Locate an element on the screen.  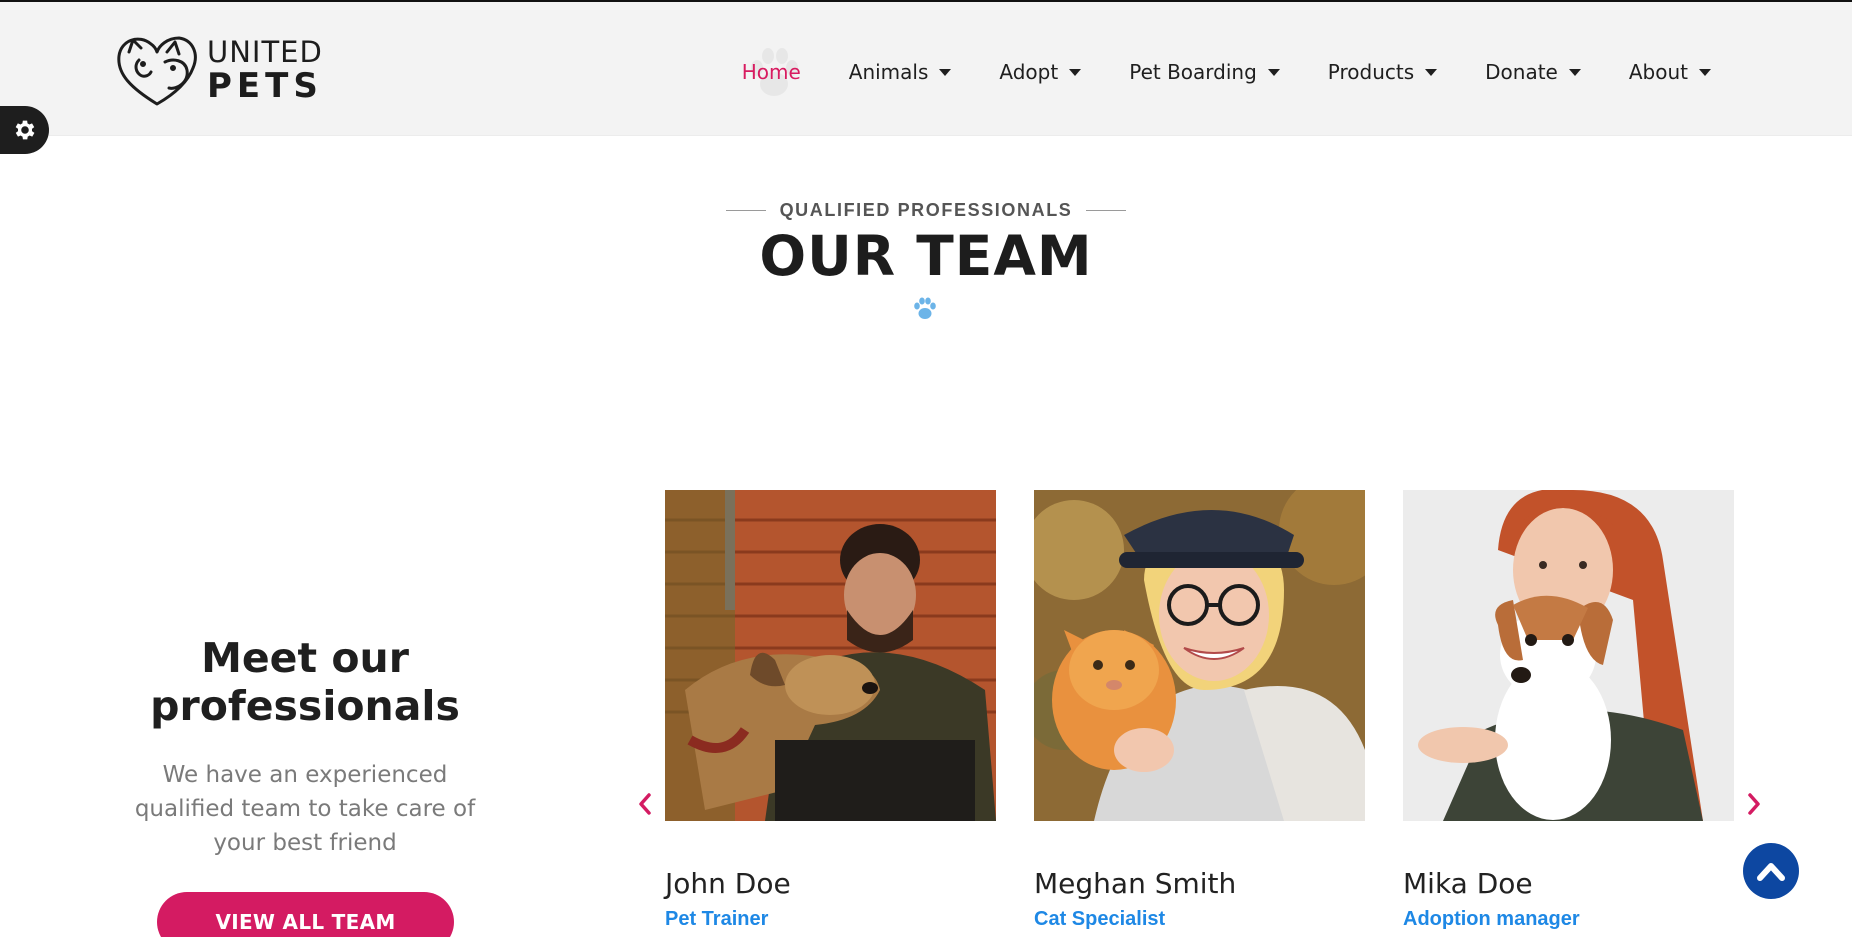
brand-wordmark: UNITED PETS is located at coordinates (265, 70).